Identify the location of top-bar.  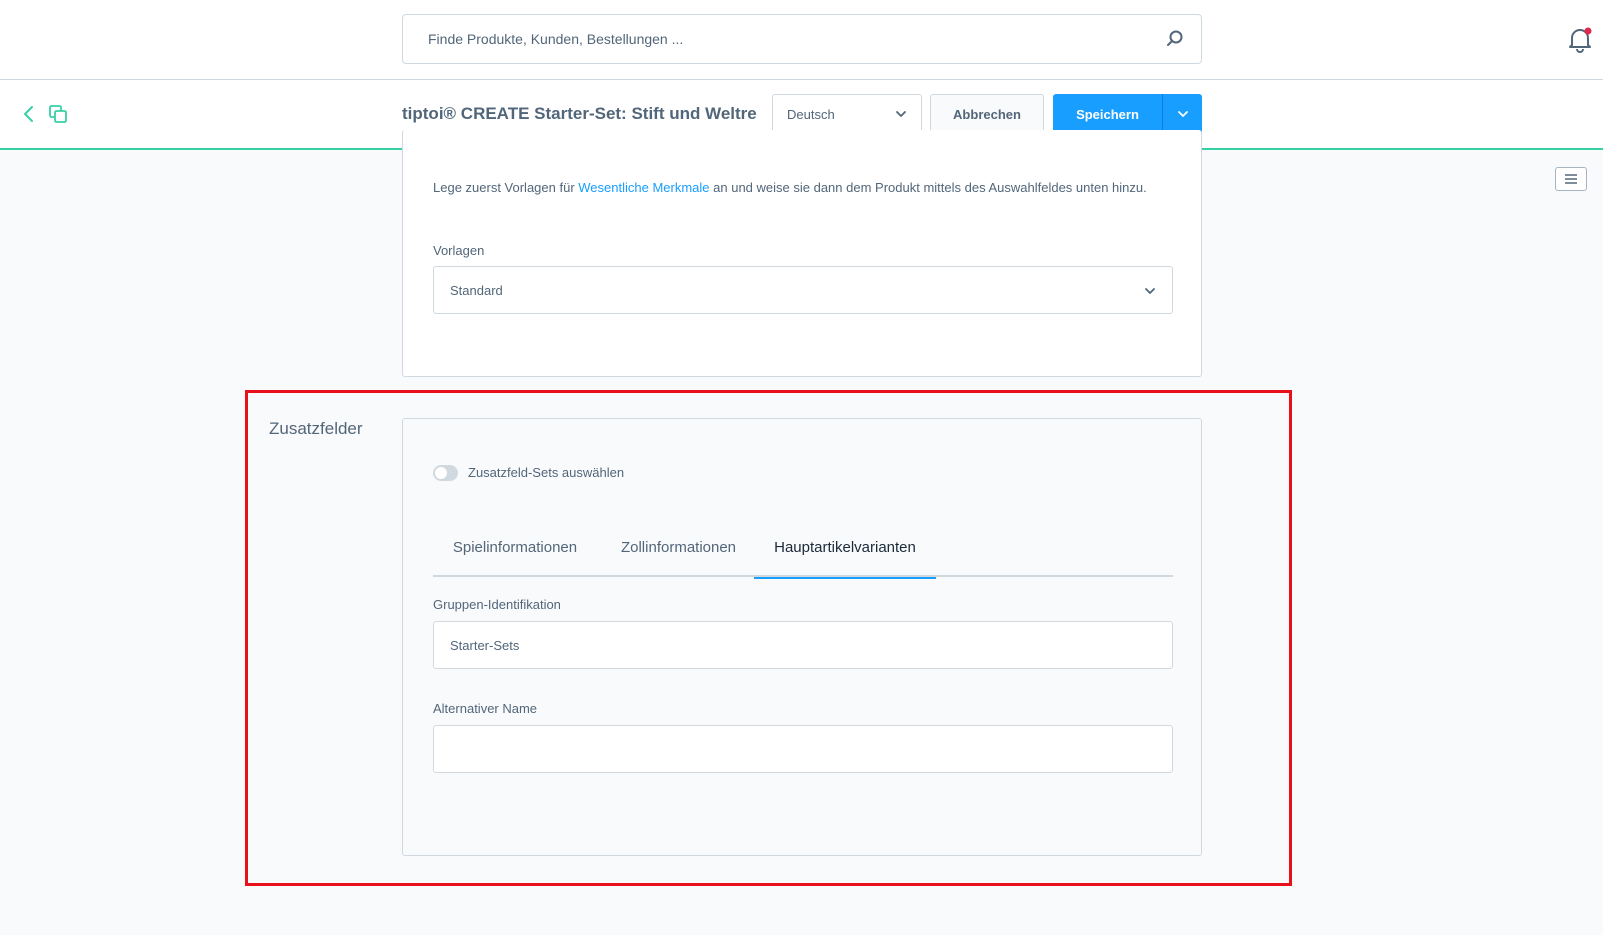
(801, 40).